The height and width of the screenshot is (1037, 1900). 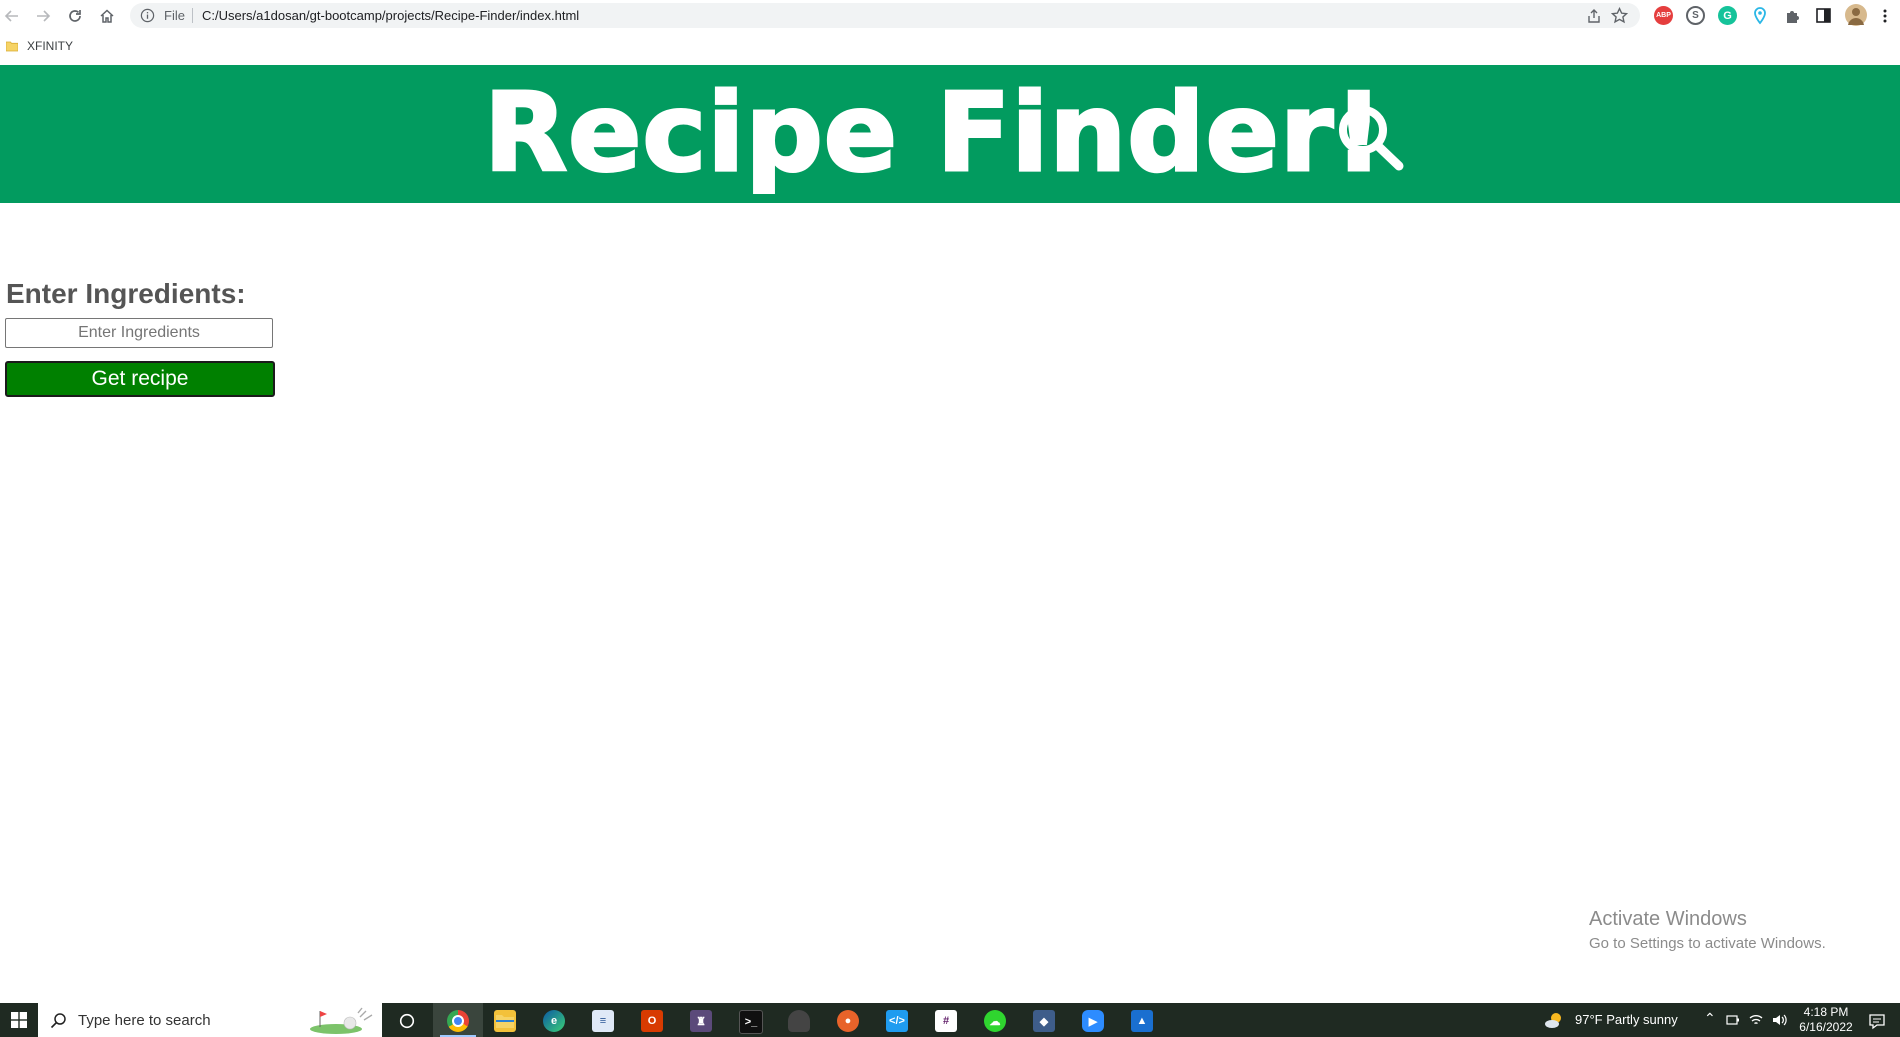 What do you see at coordinates (50, 46) in the screenshot?
I see `bookmark-label: XFINITY` at bounding box center [50, 46].